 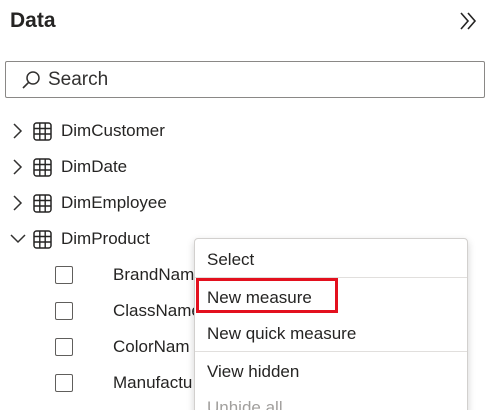 I want to click on field-name: BrandNam, so click(x=154, y=274).